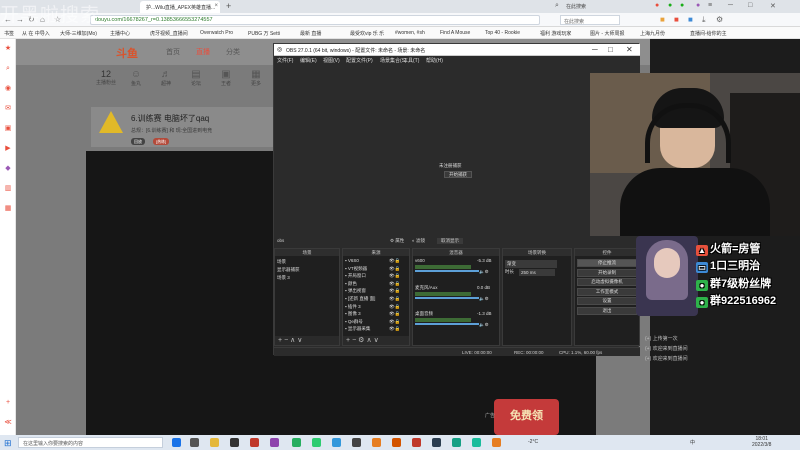 This screenshot has width=800, height=450. I want to click on bookmark-item: 虎牙视频_直播间, so click(169, 33).